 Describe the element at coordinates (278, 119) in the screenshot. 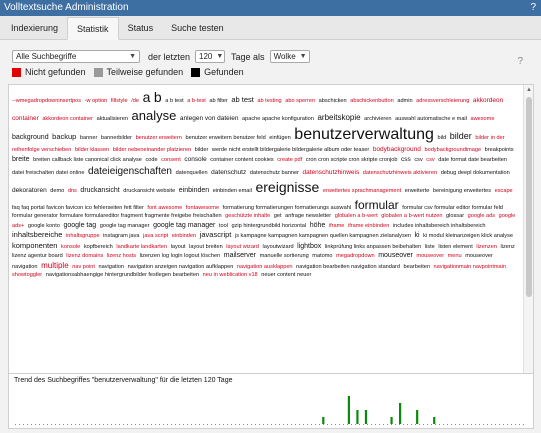

I see `tag-cloud-term: apache apache konfiguration` at that location.